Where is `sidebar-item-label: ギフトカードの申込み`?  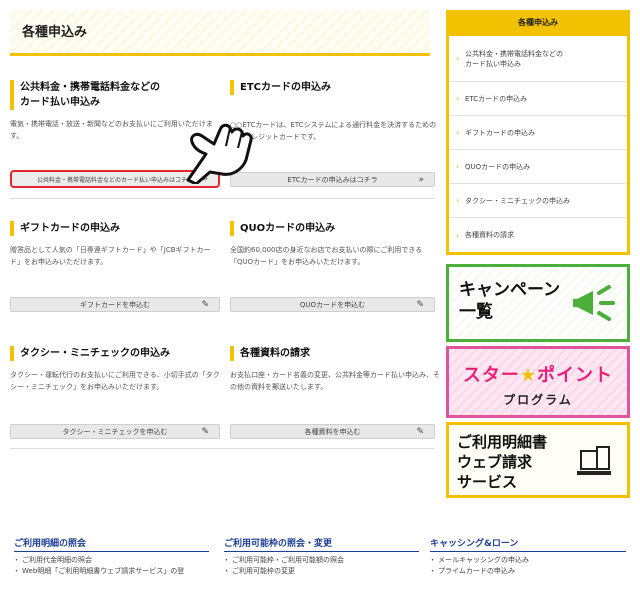 sidebar-item-label: ギフトカードの申込み is located at coordinates (500, 132).